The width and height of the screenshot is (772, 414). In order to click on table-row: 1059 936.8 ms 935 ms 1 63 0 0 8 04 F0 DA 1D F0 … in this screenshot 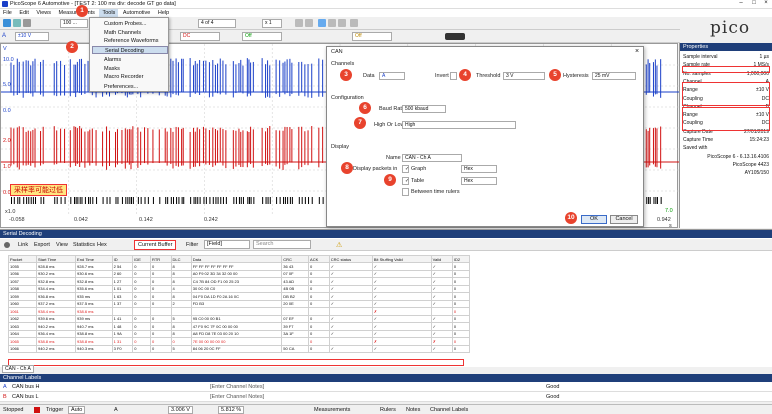, I will do `click(239, 296)`.